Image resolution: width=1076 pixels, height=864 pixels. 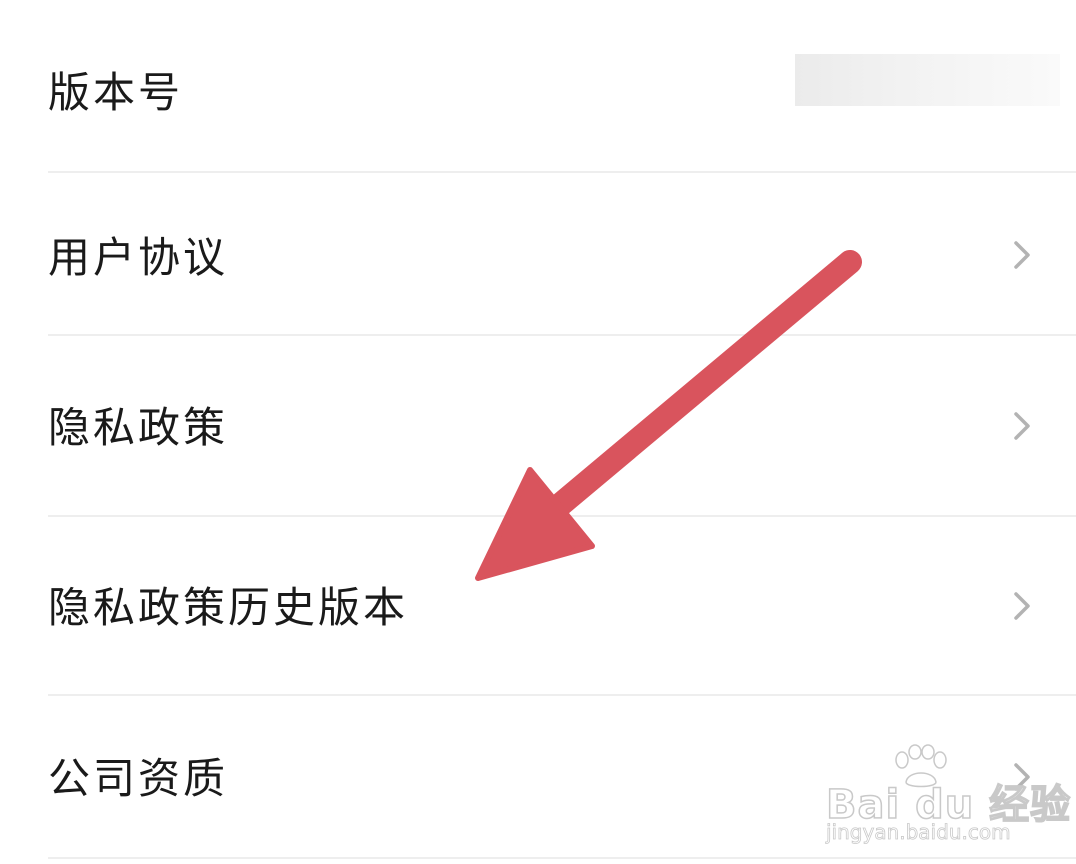 I want to click on privacy-policy-label: 隐私政策, so click(x=138, y=427).